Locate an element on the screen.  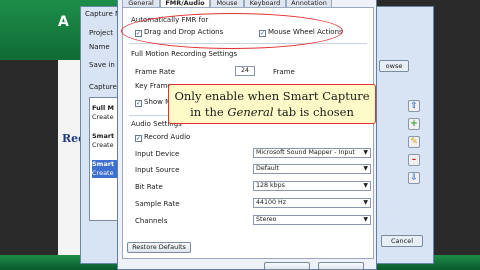
show-mouse-checkbox: ✓ Show M is located at coordinates (153, 102).